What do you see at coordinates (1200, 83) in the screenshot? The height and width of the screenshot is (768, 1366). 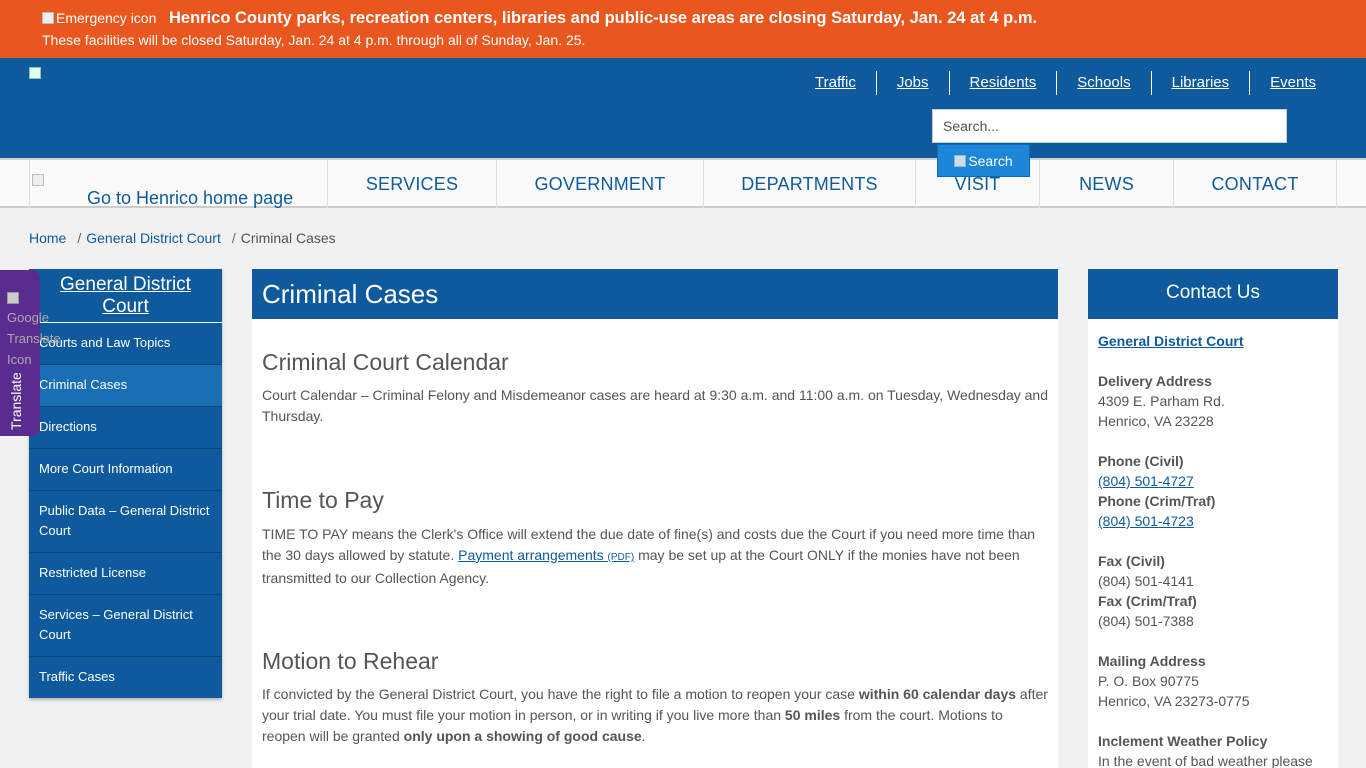 I see `top-link-libraries: Libraries` at bounding box center [1200, 83].